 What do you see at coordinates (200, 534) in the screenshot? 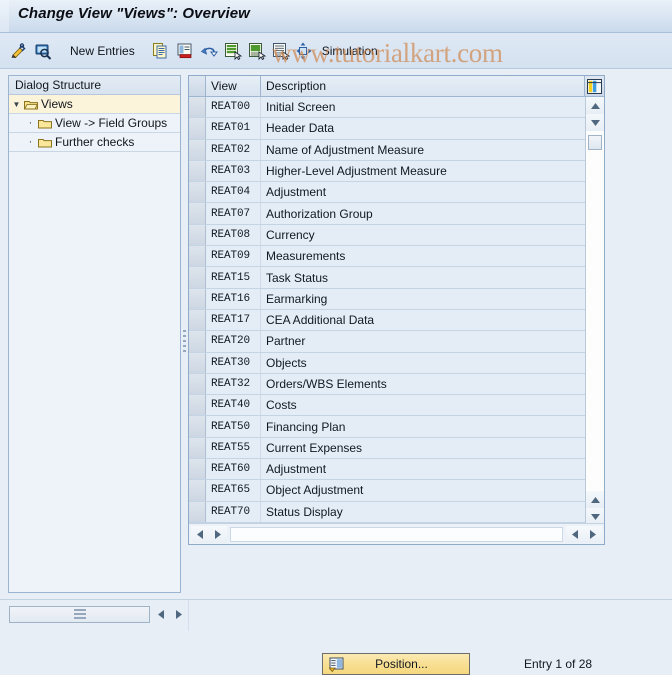
I see `scroll-left-button` at bounding box center [200, 534].